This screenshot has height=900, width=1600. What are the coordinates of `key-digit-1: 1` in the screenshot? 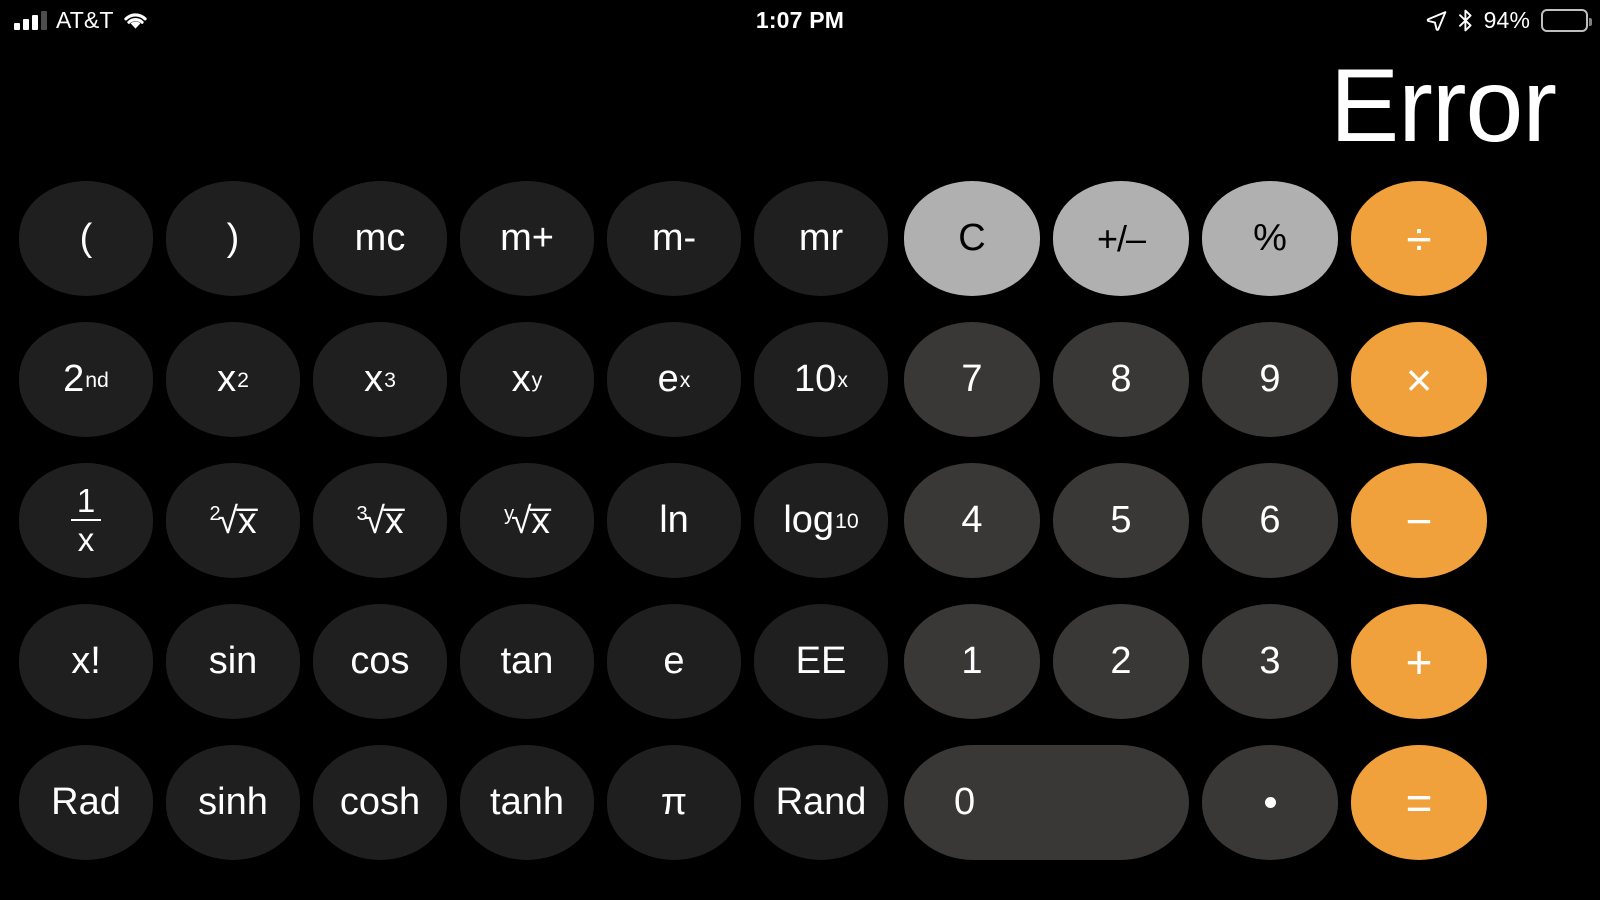 It's located at (972, 661).